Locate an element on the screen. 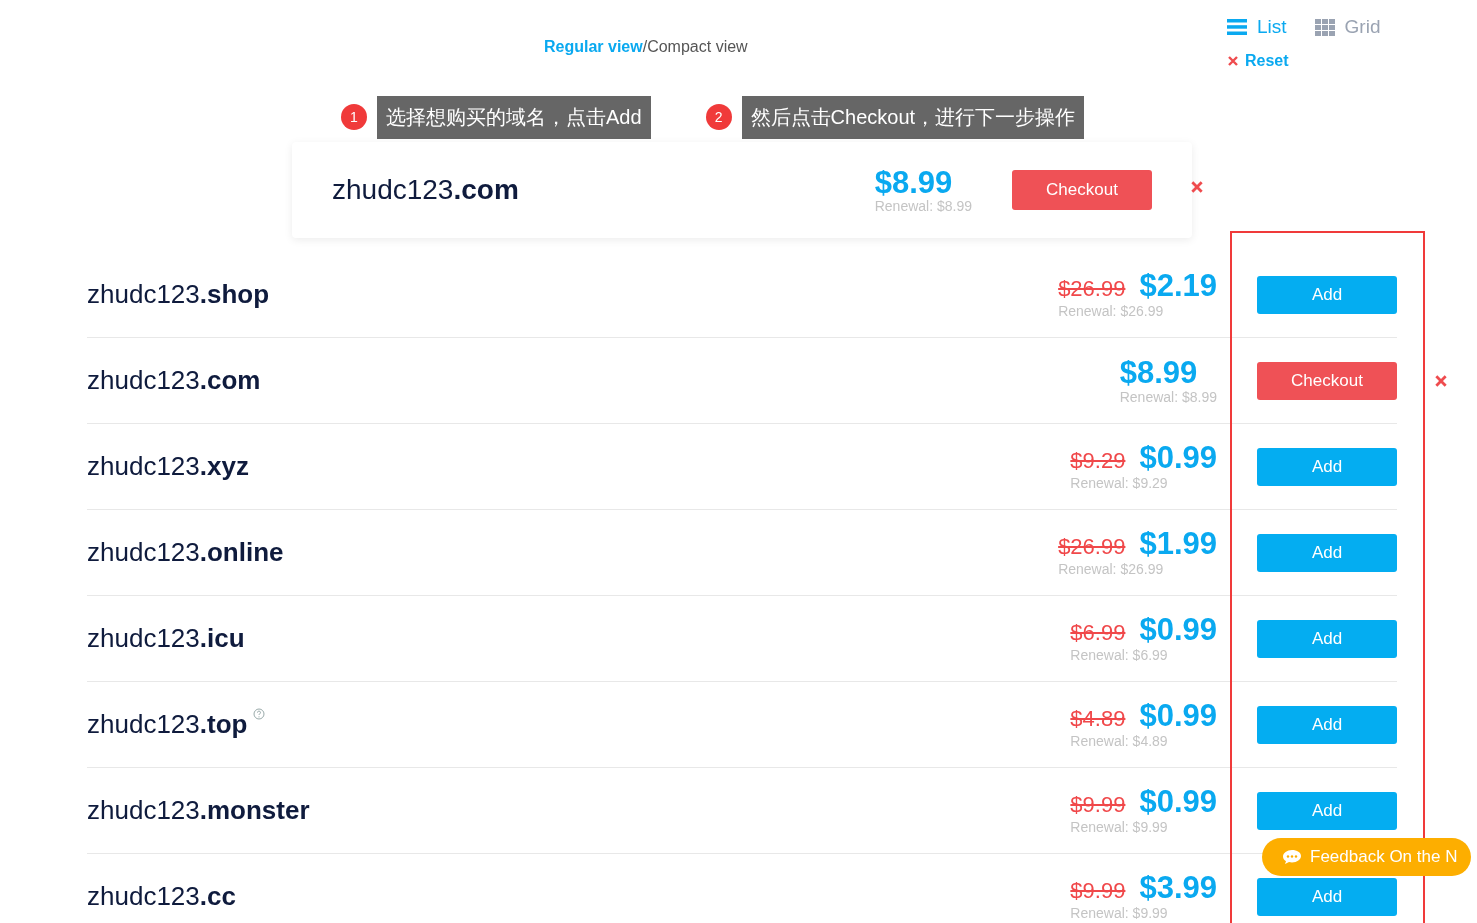 This screenshot has height=923, width=1477. step-number-badge: 2 is located at coordinates (718, 117).